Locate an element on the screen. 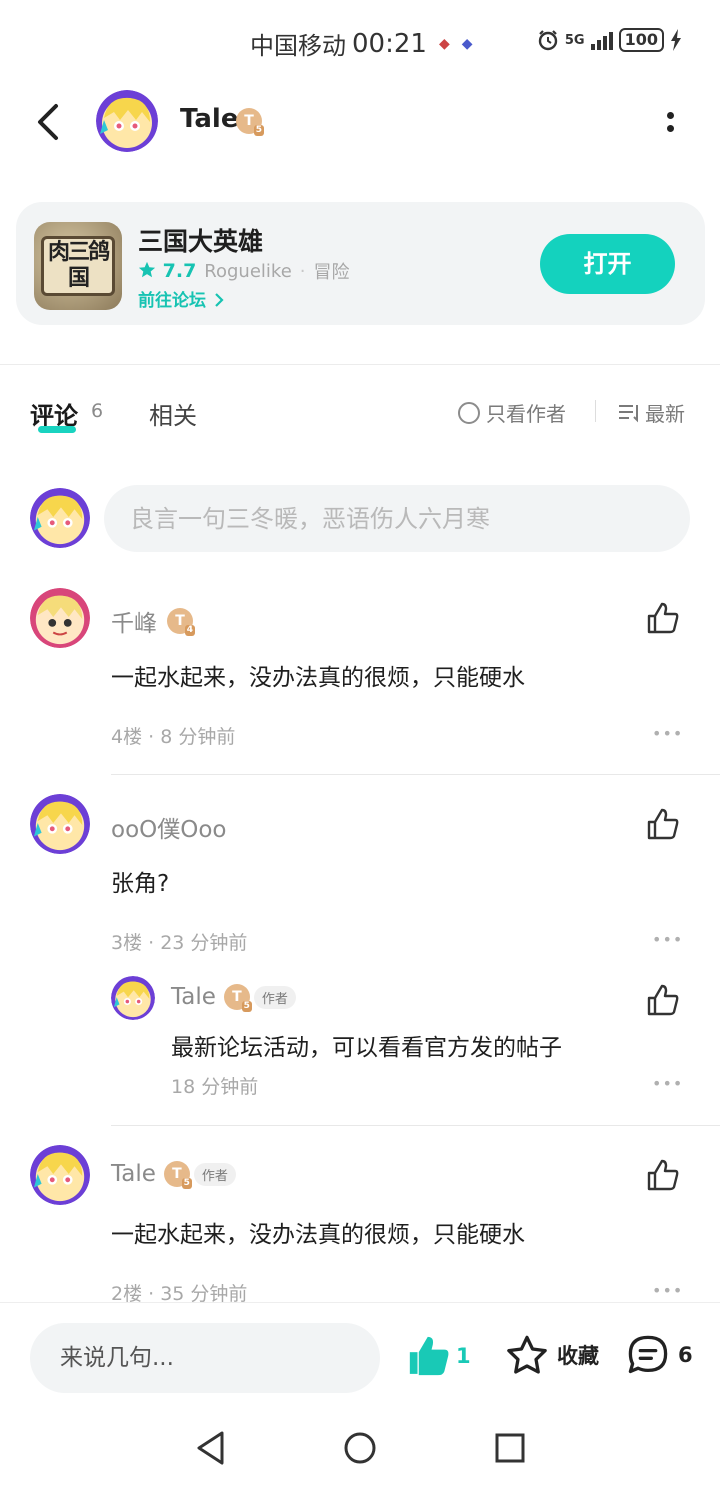 This screenshot has width=720, height=1485. comment-author: ooO僕Ooo is located at coordinates (169, 827).